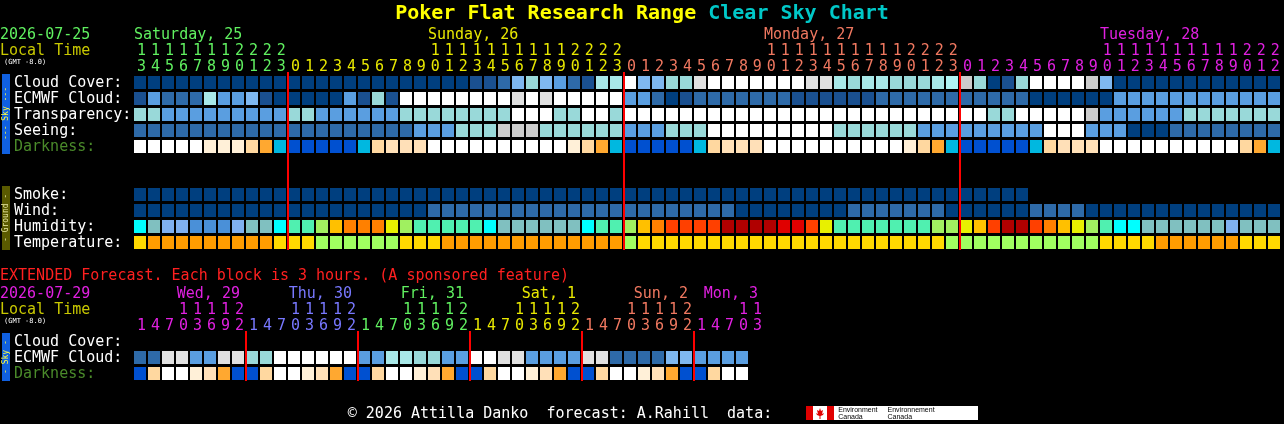  I want to click on row-label: Smoke:, so click(42, 194).